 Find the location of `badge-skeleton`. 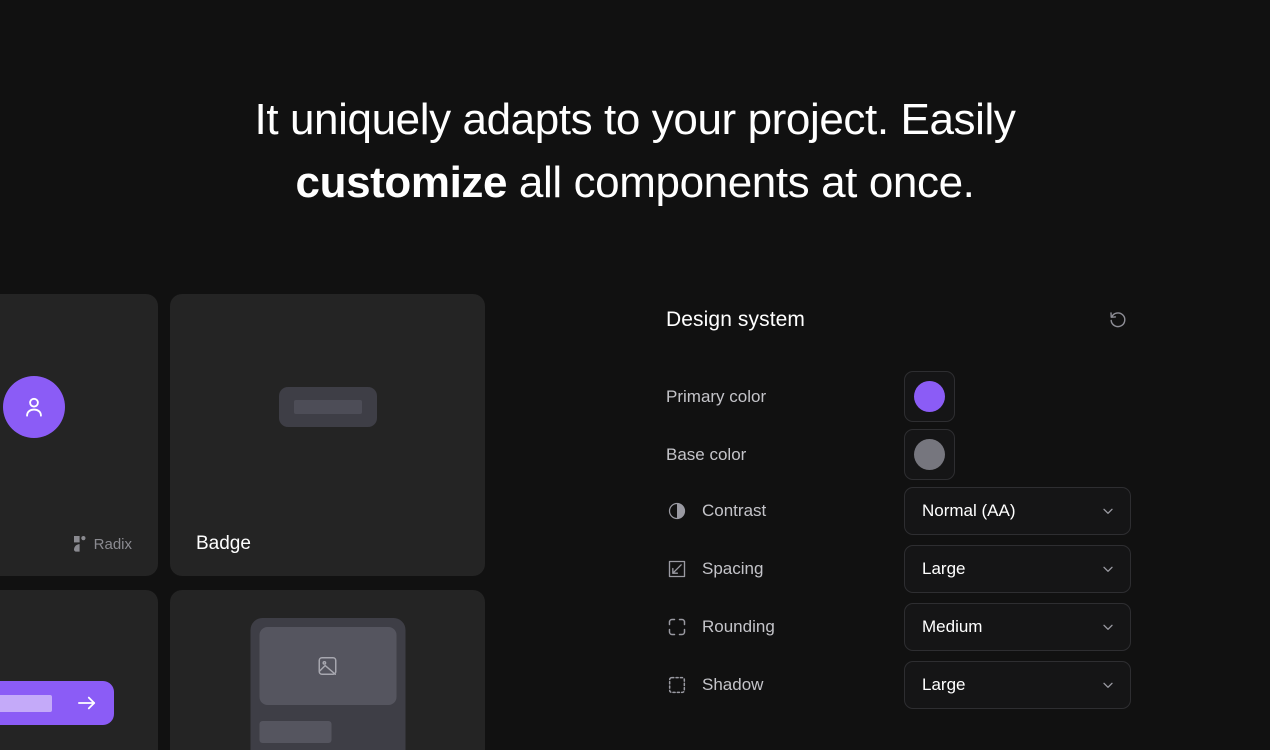

badge-skeleton is located at coordinates (327, 407).